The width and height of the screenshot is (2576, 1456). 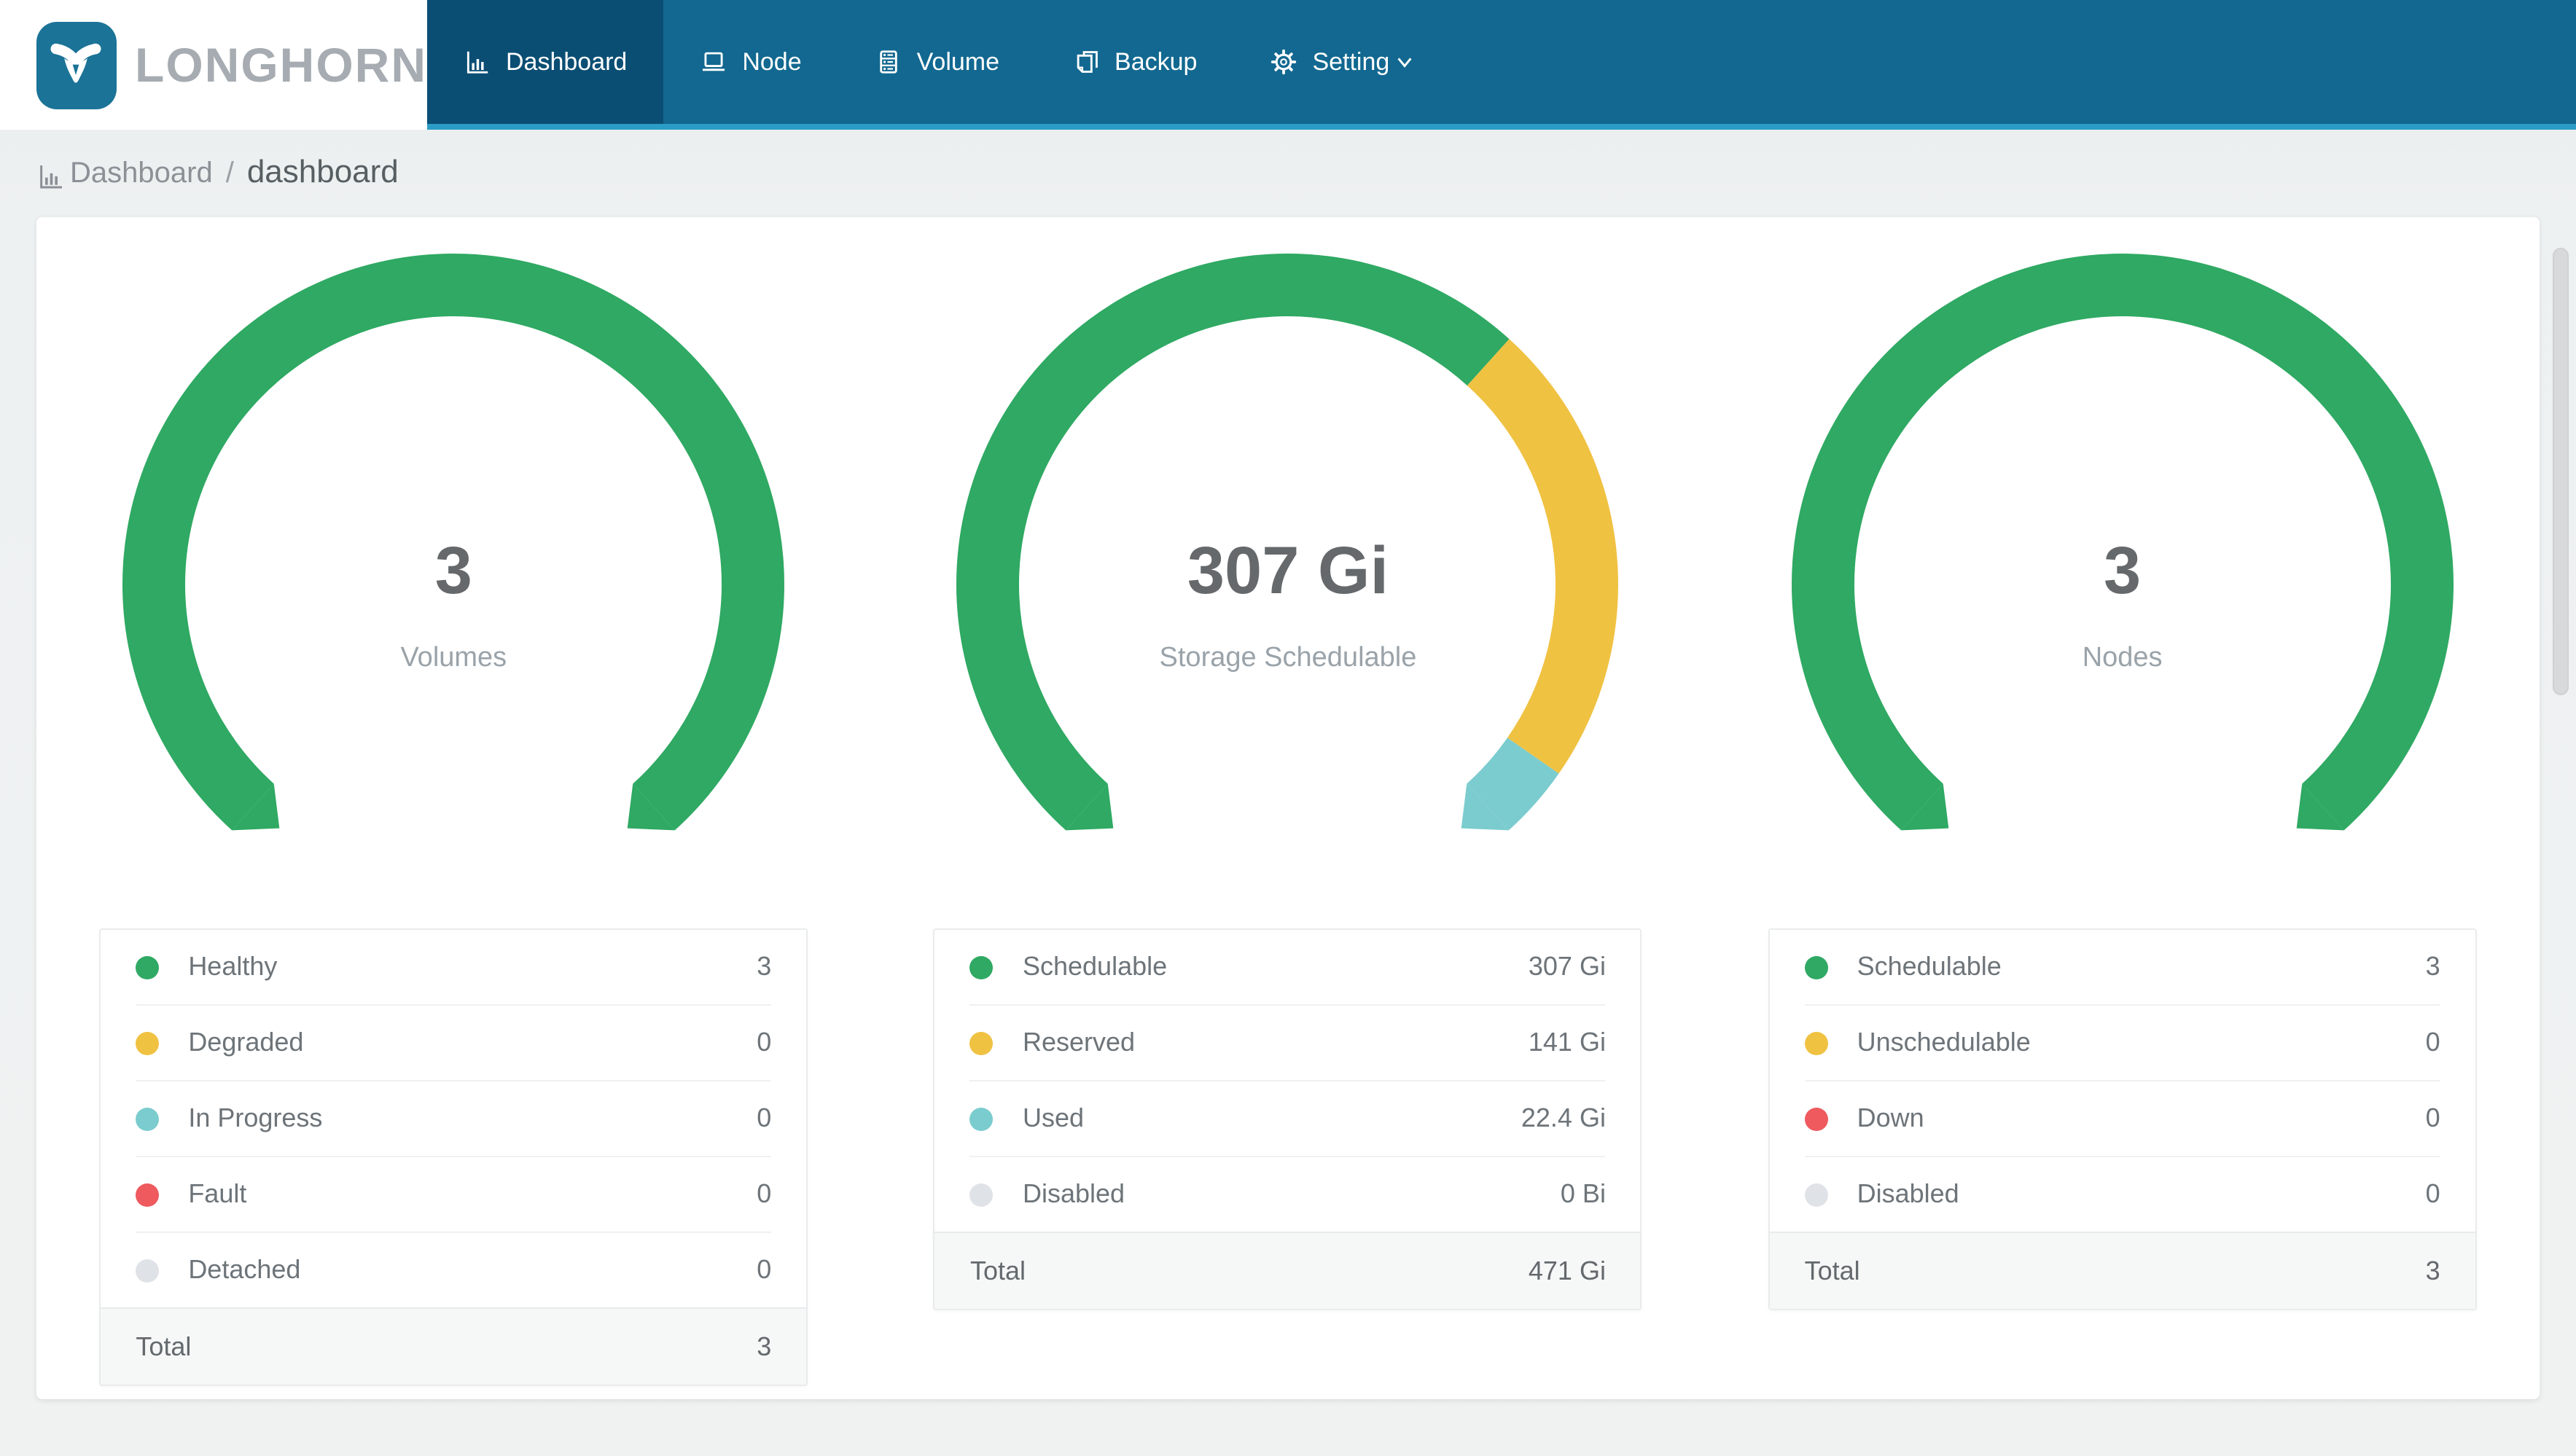 What do you see at coordinates (1944, 1042) in the screenshot?
I see `legend-label: Unschedulable` at bounding box center [1944, 1042].